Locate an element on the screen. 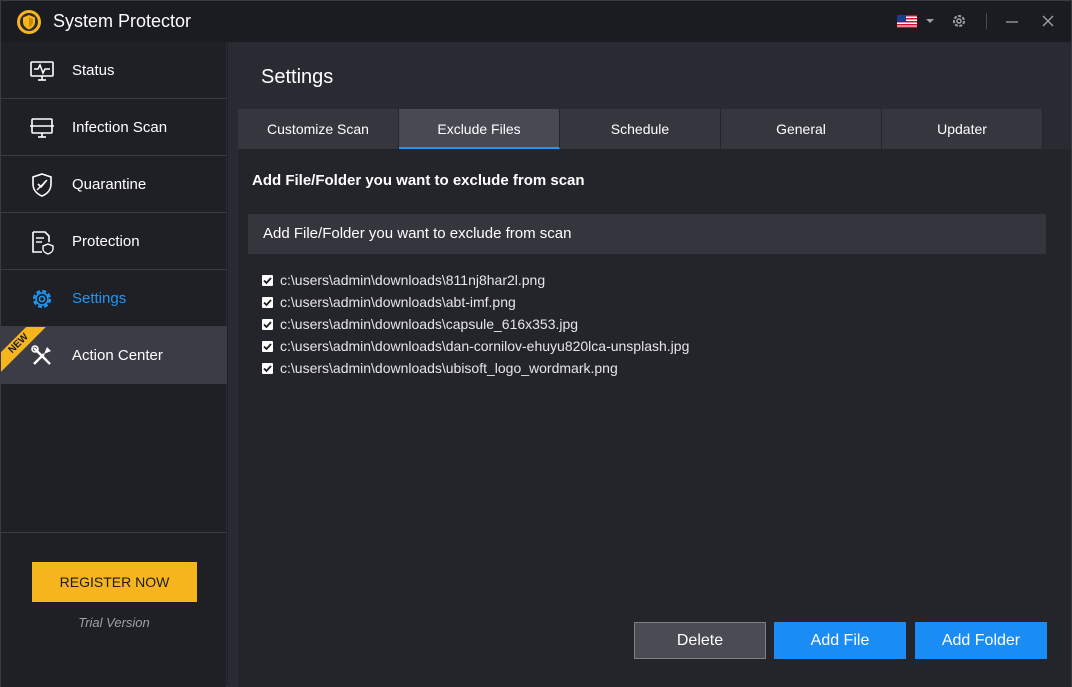  tab-general: General is located at coordinates (801, 129).